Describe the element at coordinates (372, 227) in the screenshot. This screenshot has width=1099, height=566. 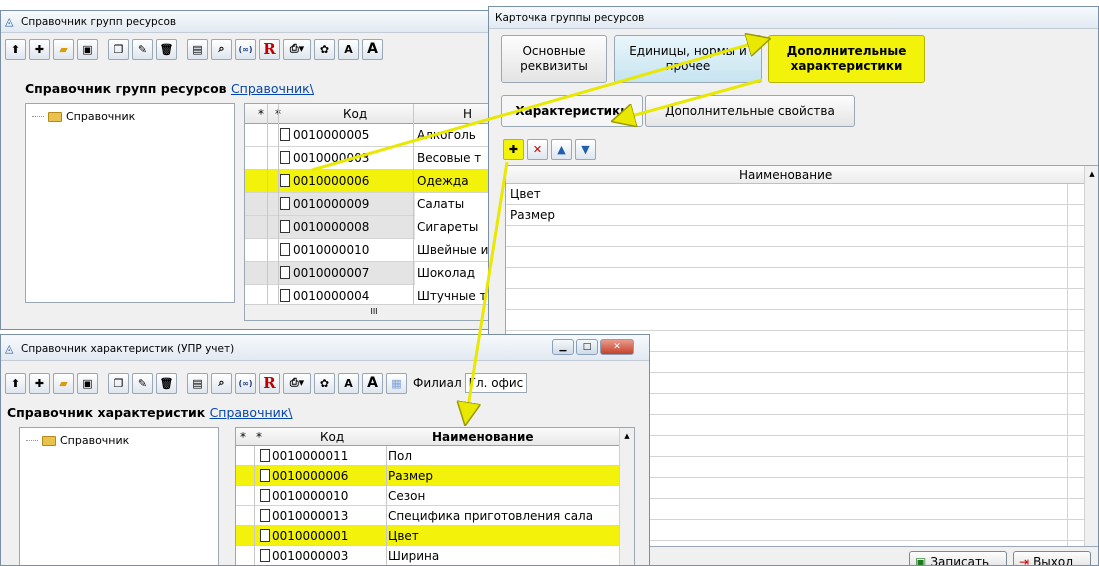
I see `table-row: 0010000008 Сигареты` at that location.